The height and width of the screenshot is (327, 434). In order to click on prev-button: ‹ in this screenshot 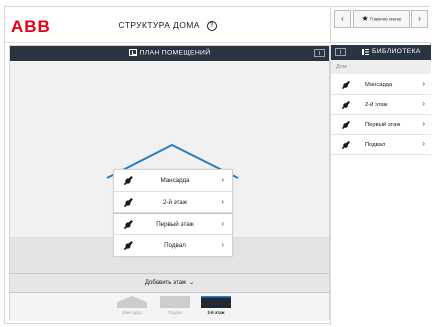, I will do `click(342, 19)`.